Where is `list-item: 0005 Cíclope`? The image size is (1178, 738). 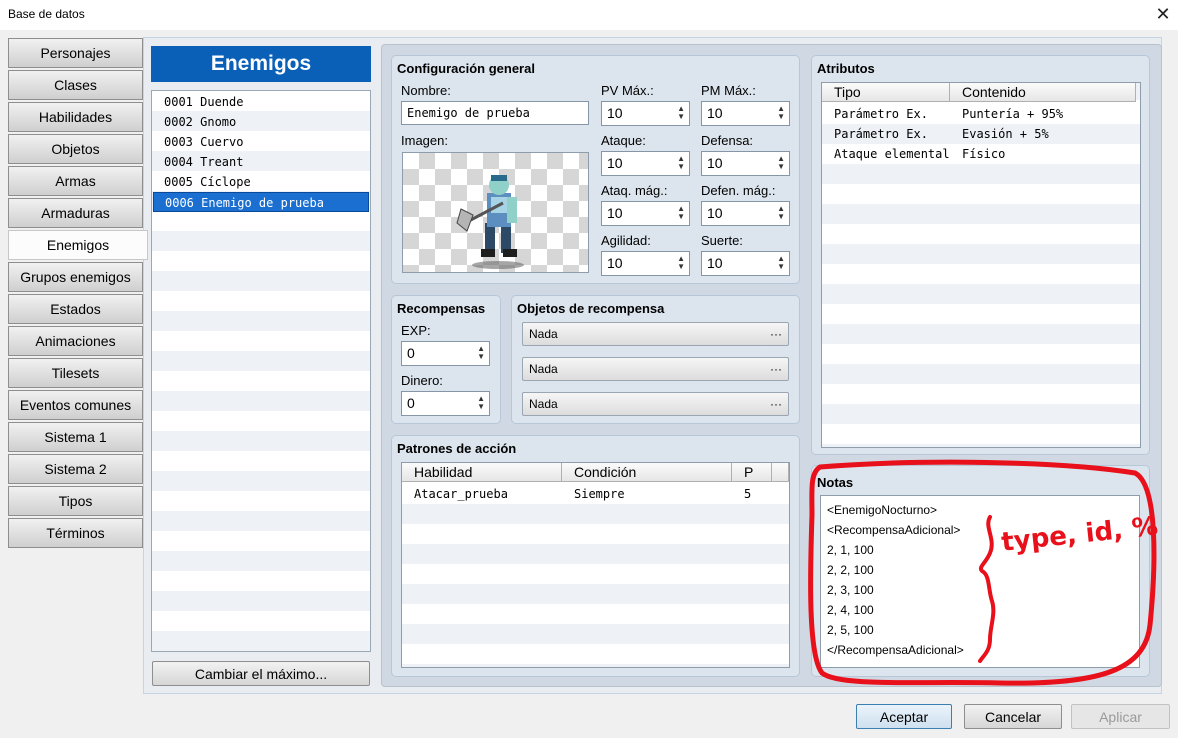
list-item: 0005 Cíclope is located at coordinates (261, 182).